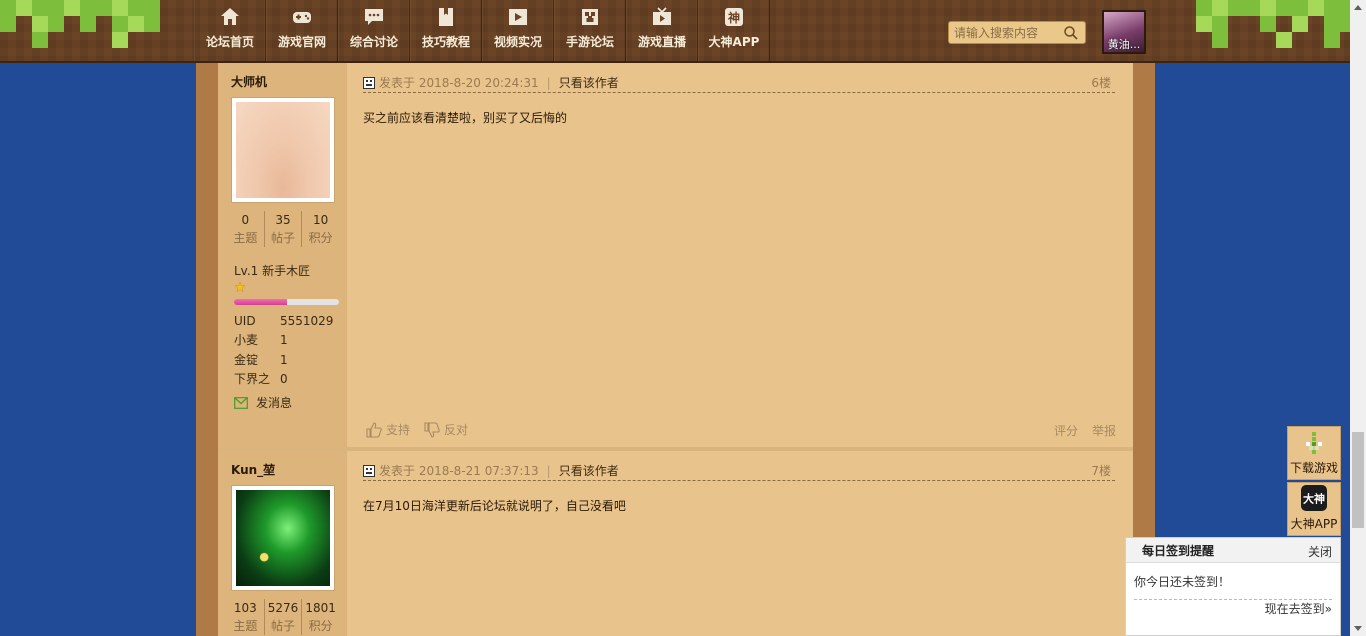 The height and width of the screenshot is (636, 1366). Describe the element at coordinates (662, 16) in the screenshot. I see `tv-icon` at that location.